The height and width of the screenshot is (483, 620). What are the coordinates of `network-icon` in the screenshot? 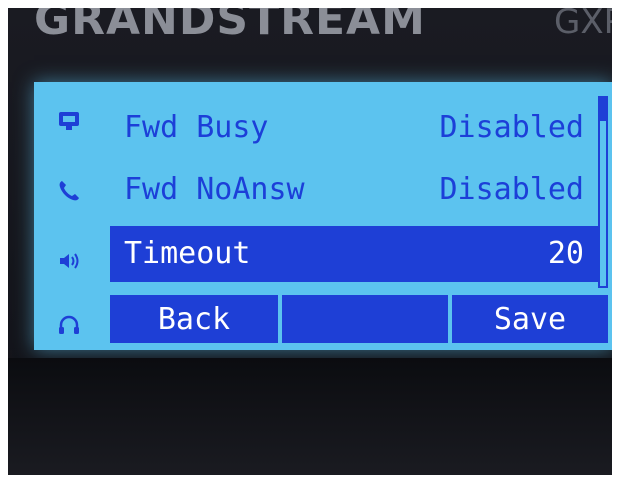 It's located at (69, 121).